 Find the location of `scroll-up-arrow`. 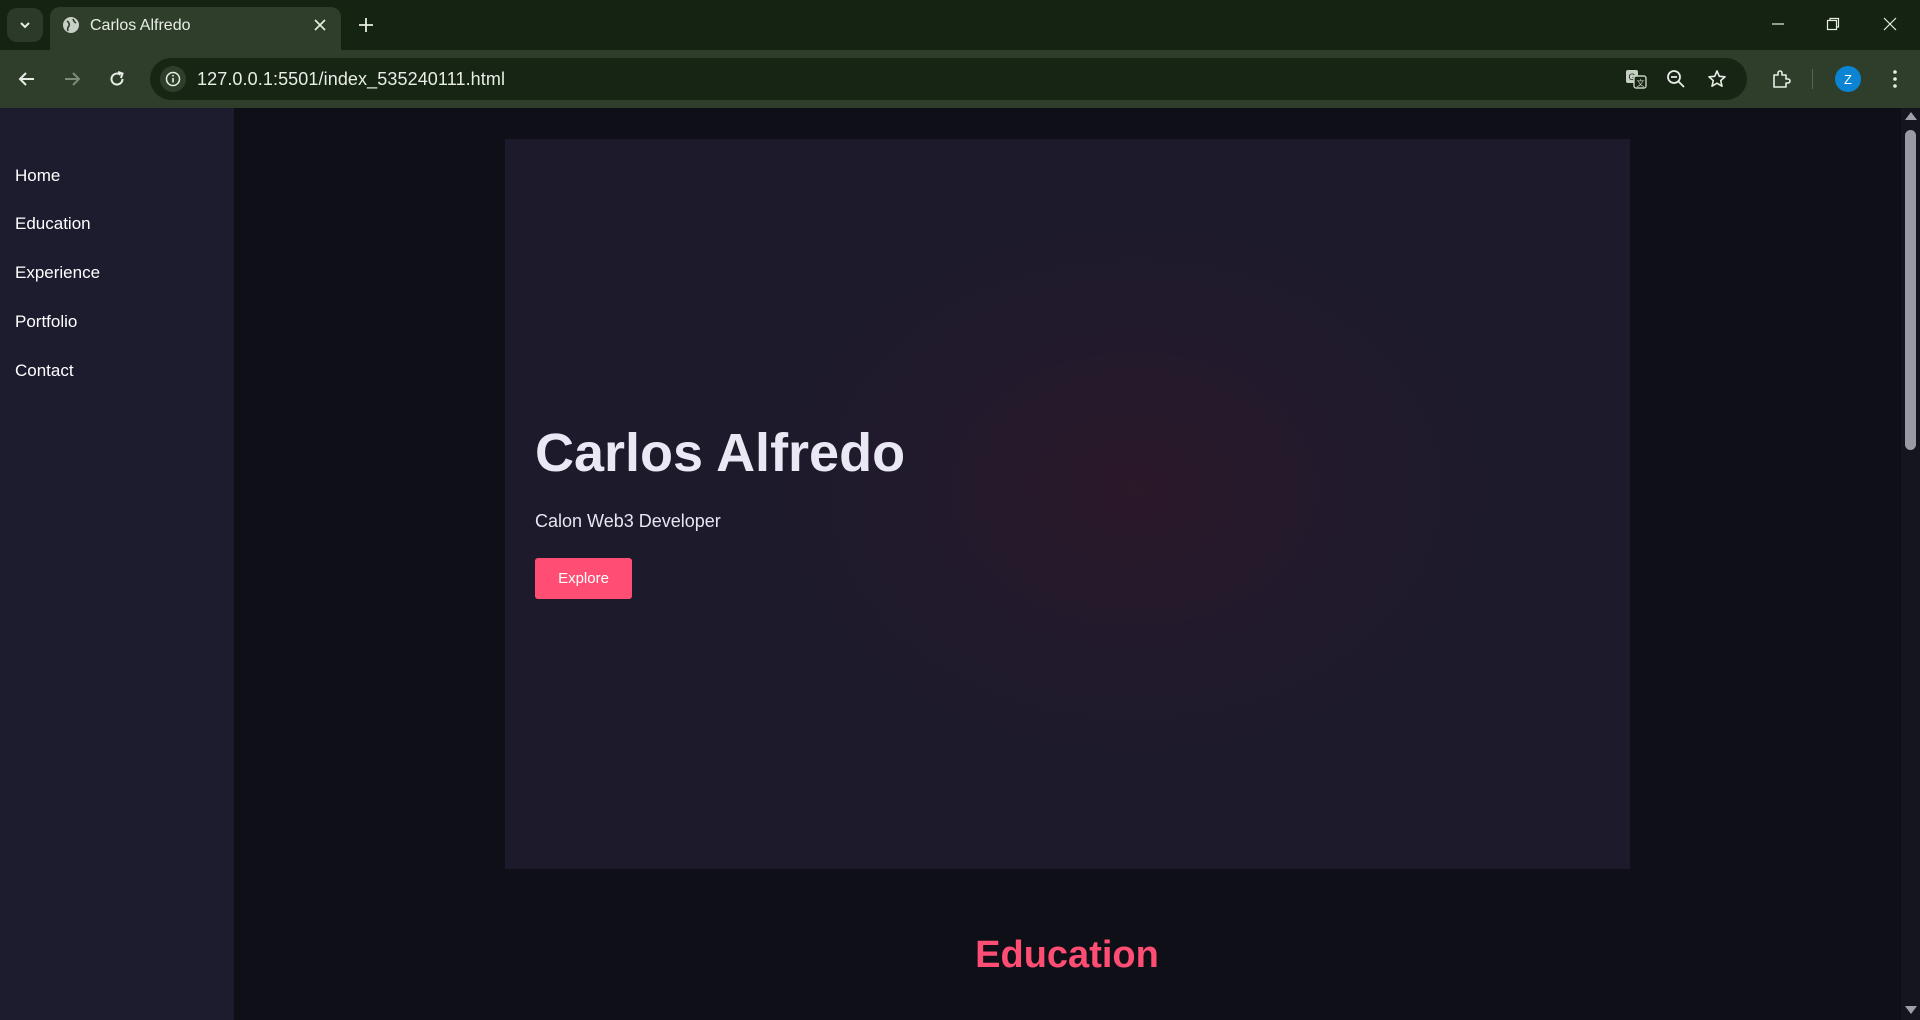

scroll-up-arrow is located at coordinates (1911, 116).